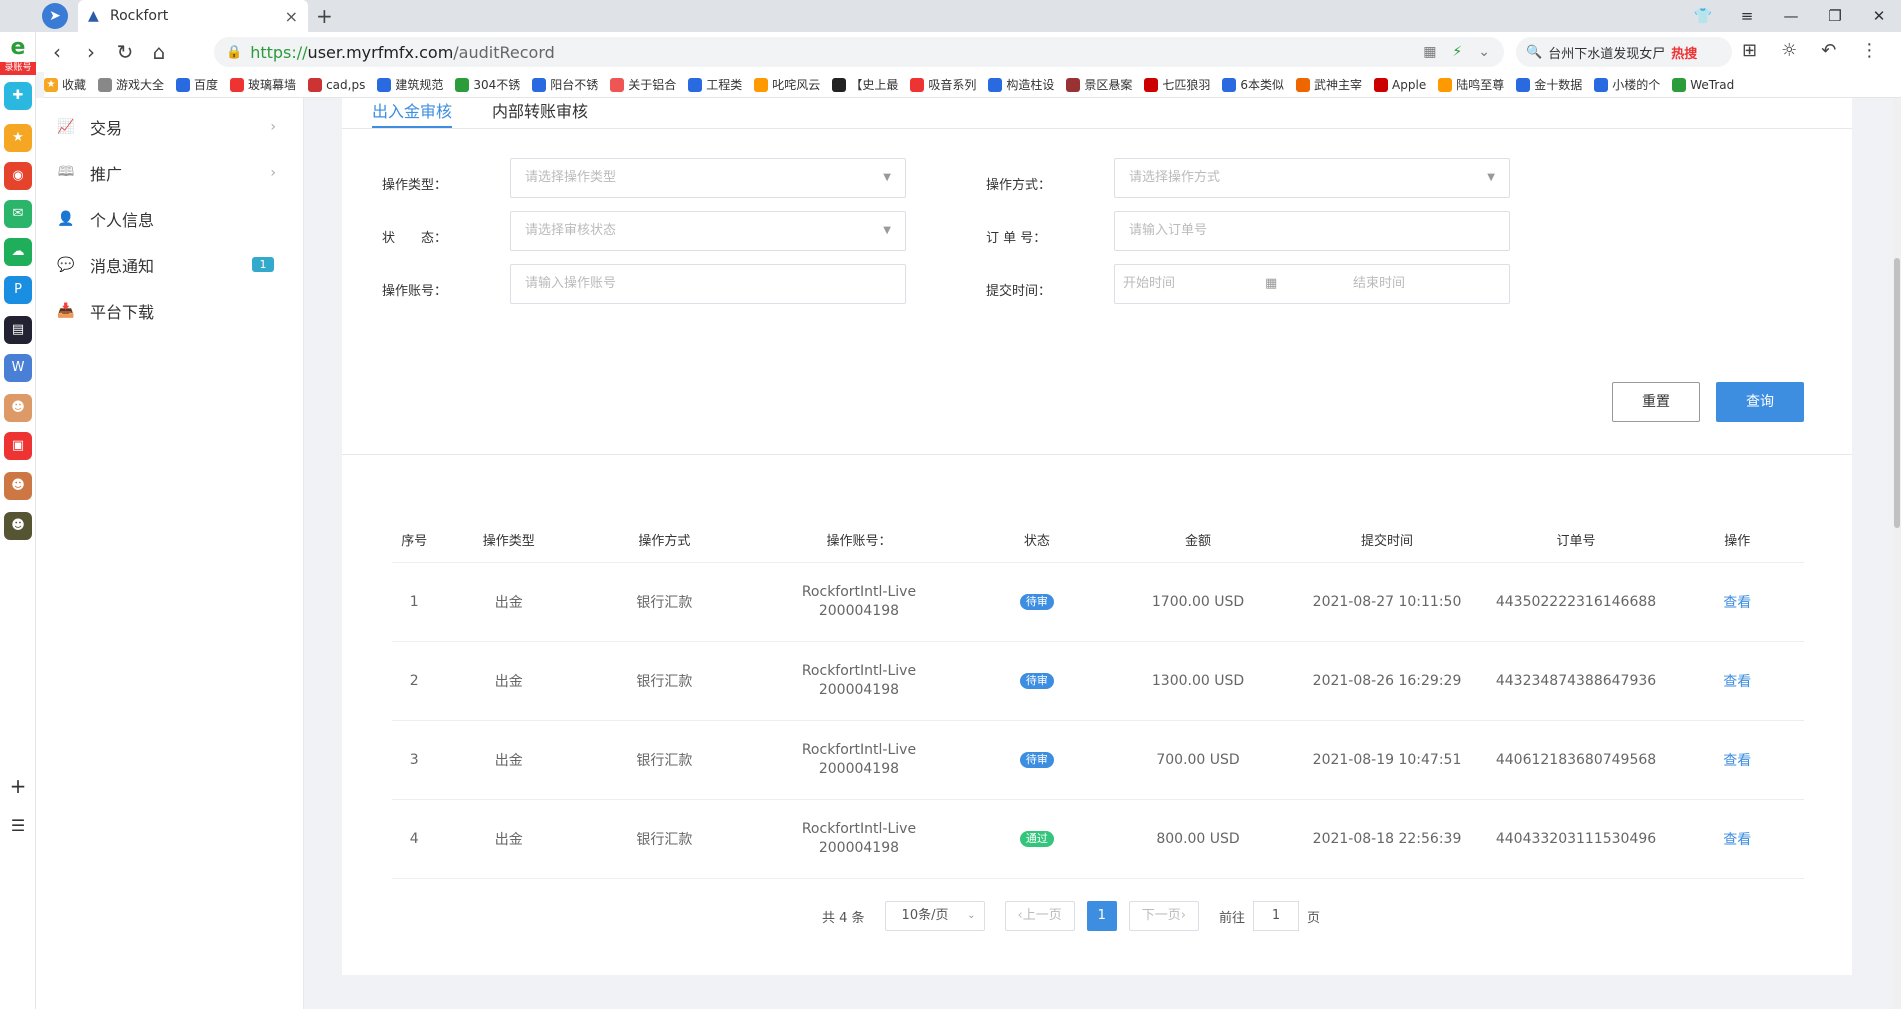 The image size is (1901, 1009). I want to click on brightness-icon: ☼, so click(1789, 50).